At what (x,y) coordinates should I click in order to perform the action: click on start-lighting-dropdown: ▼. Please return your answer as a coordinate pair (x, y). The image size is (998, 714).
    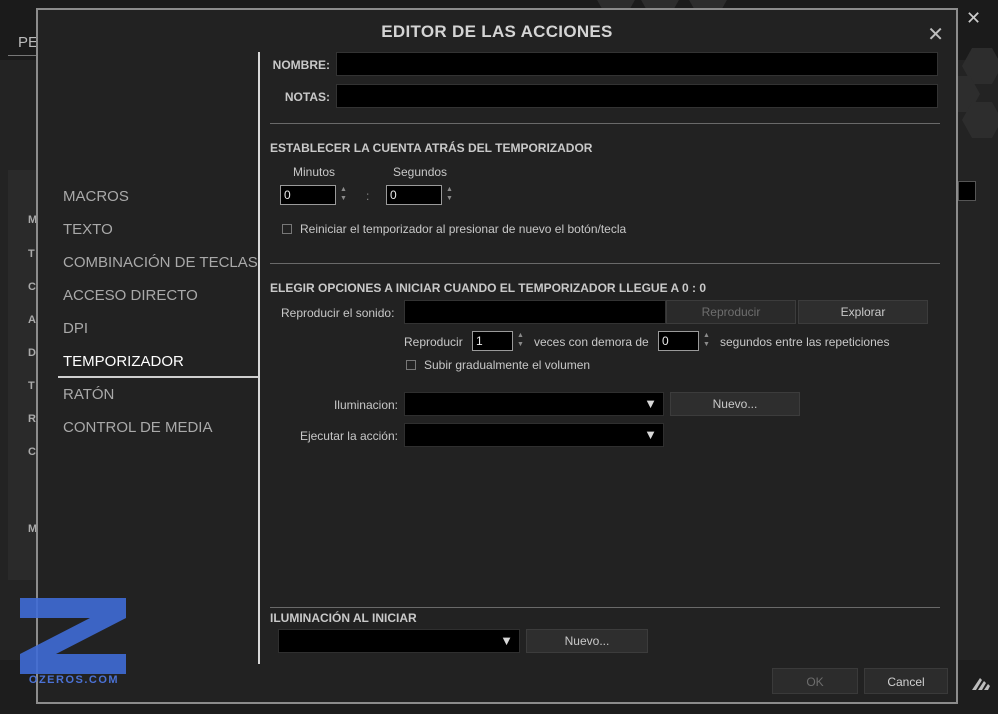
    Looking at the image, I should click on (399, 641).